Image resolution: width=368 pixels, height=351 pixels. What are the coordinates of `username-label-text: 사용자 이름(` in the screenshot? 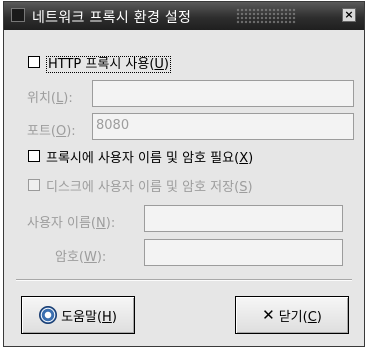 It's located at (62, 223).